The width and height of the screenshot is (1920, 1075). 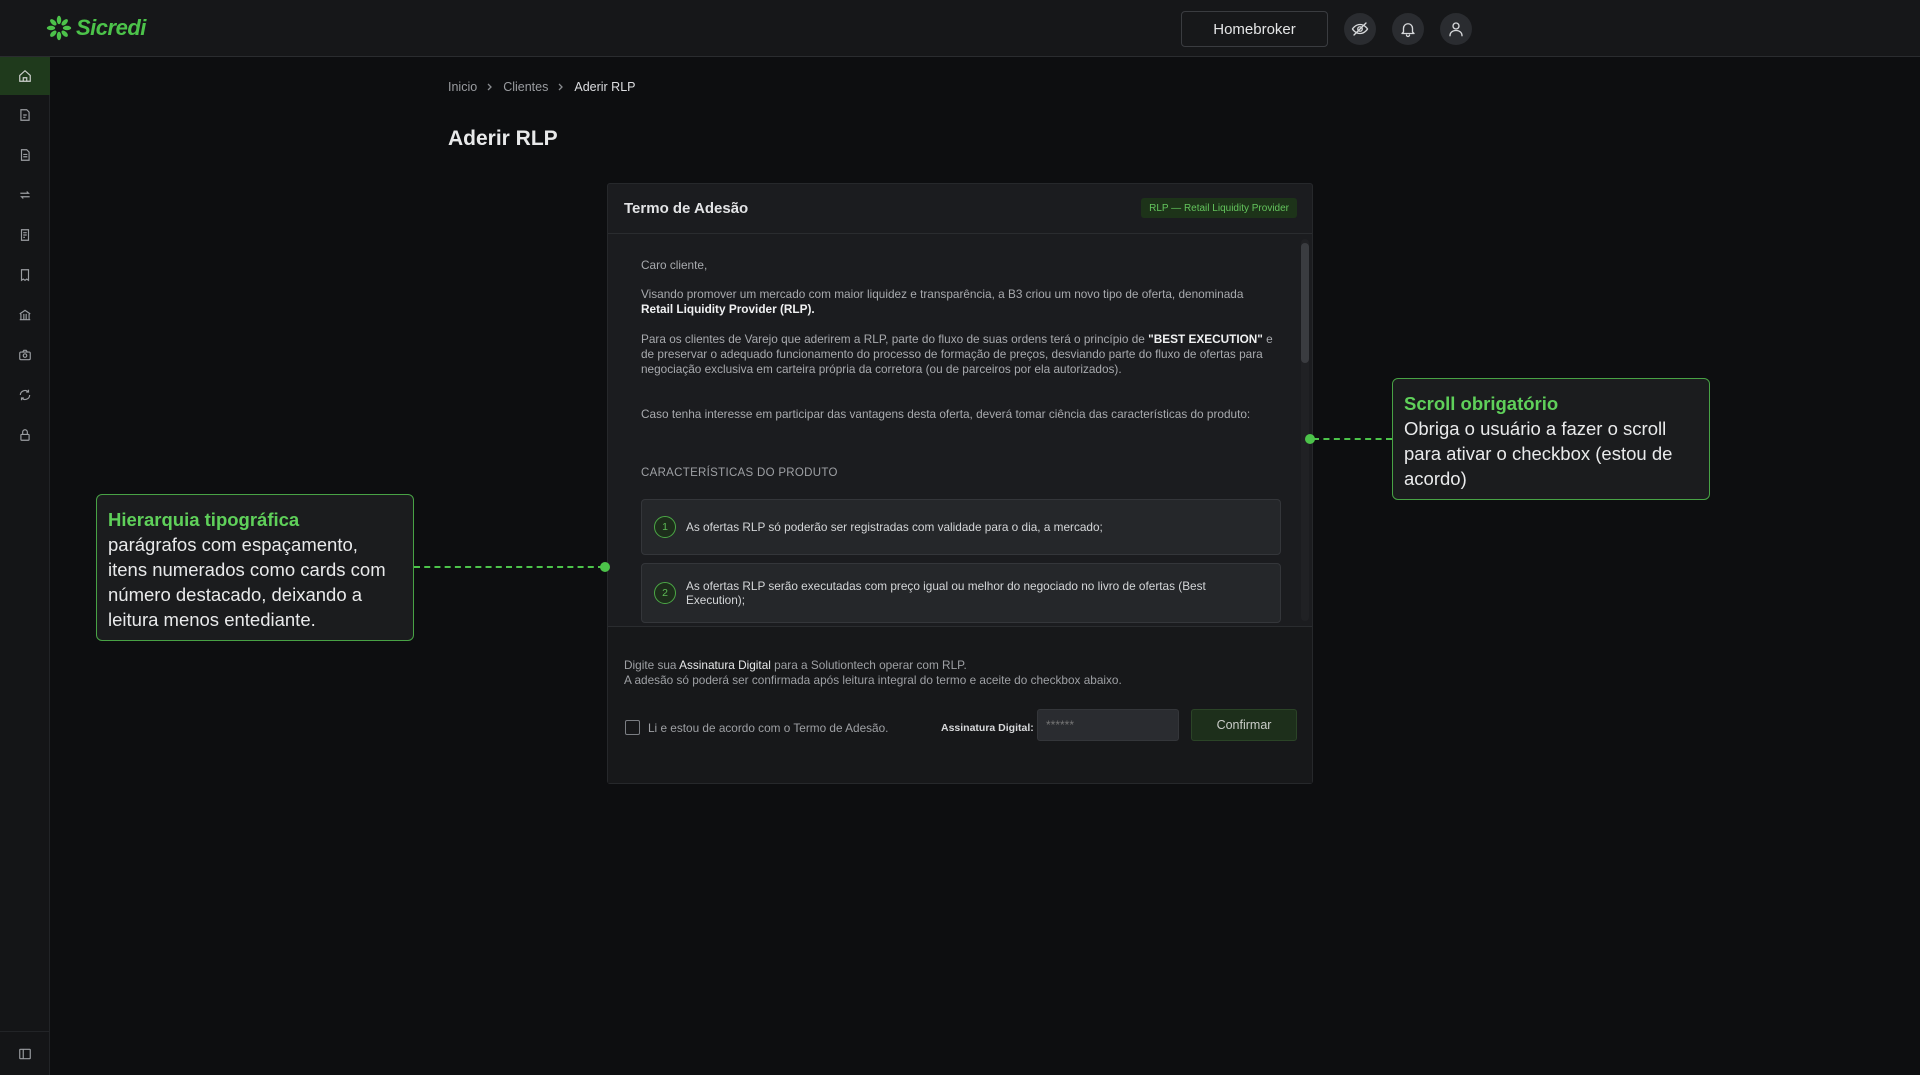 I want to click on user-icon, so click(x=1456, y=29).